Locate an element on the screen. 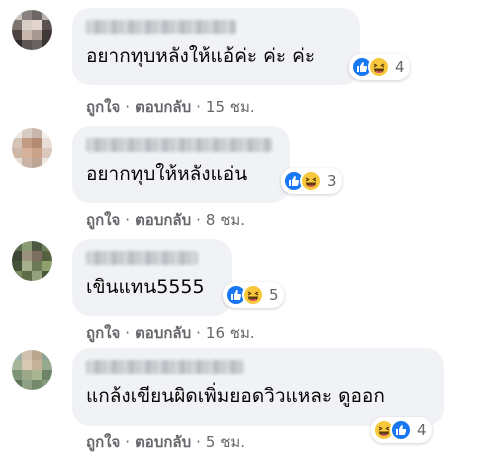  comment-actions: ถูกใจ · ตอบกลับ · 16 ชม. is located at coordinates (170, 333).